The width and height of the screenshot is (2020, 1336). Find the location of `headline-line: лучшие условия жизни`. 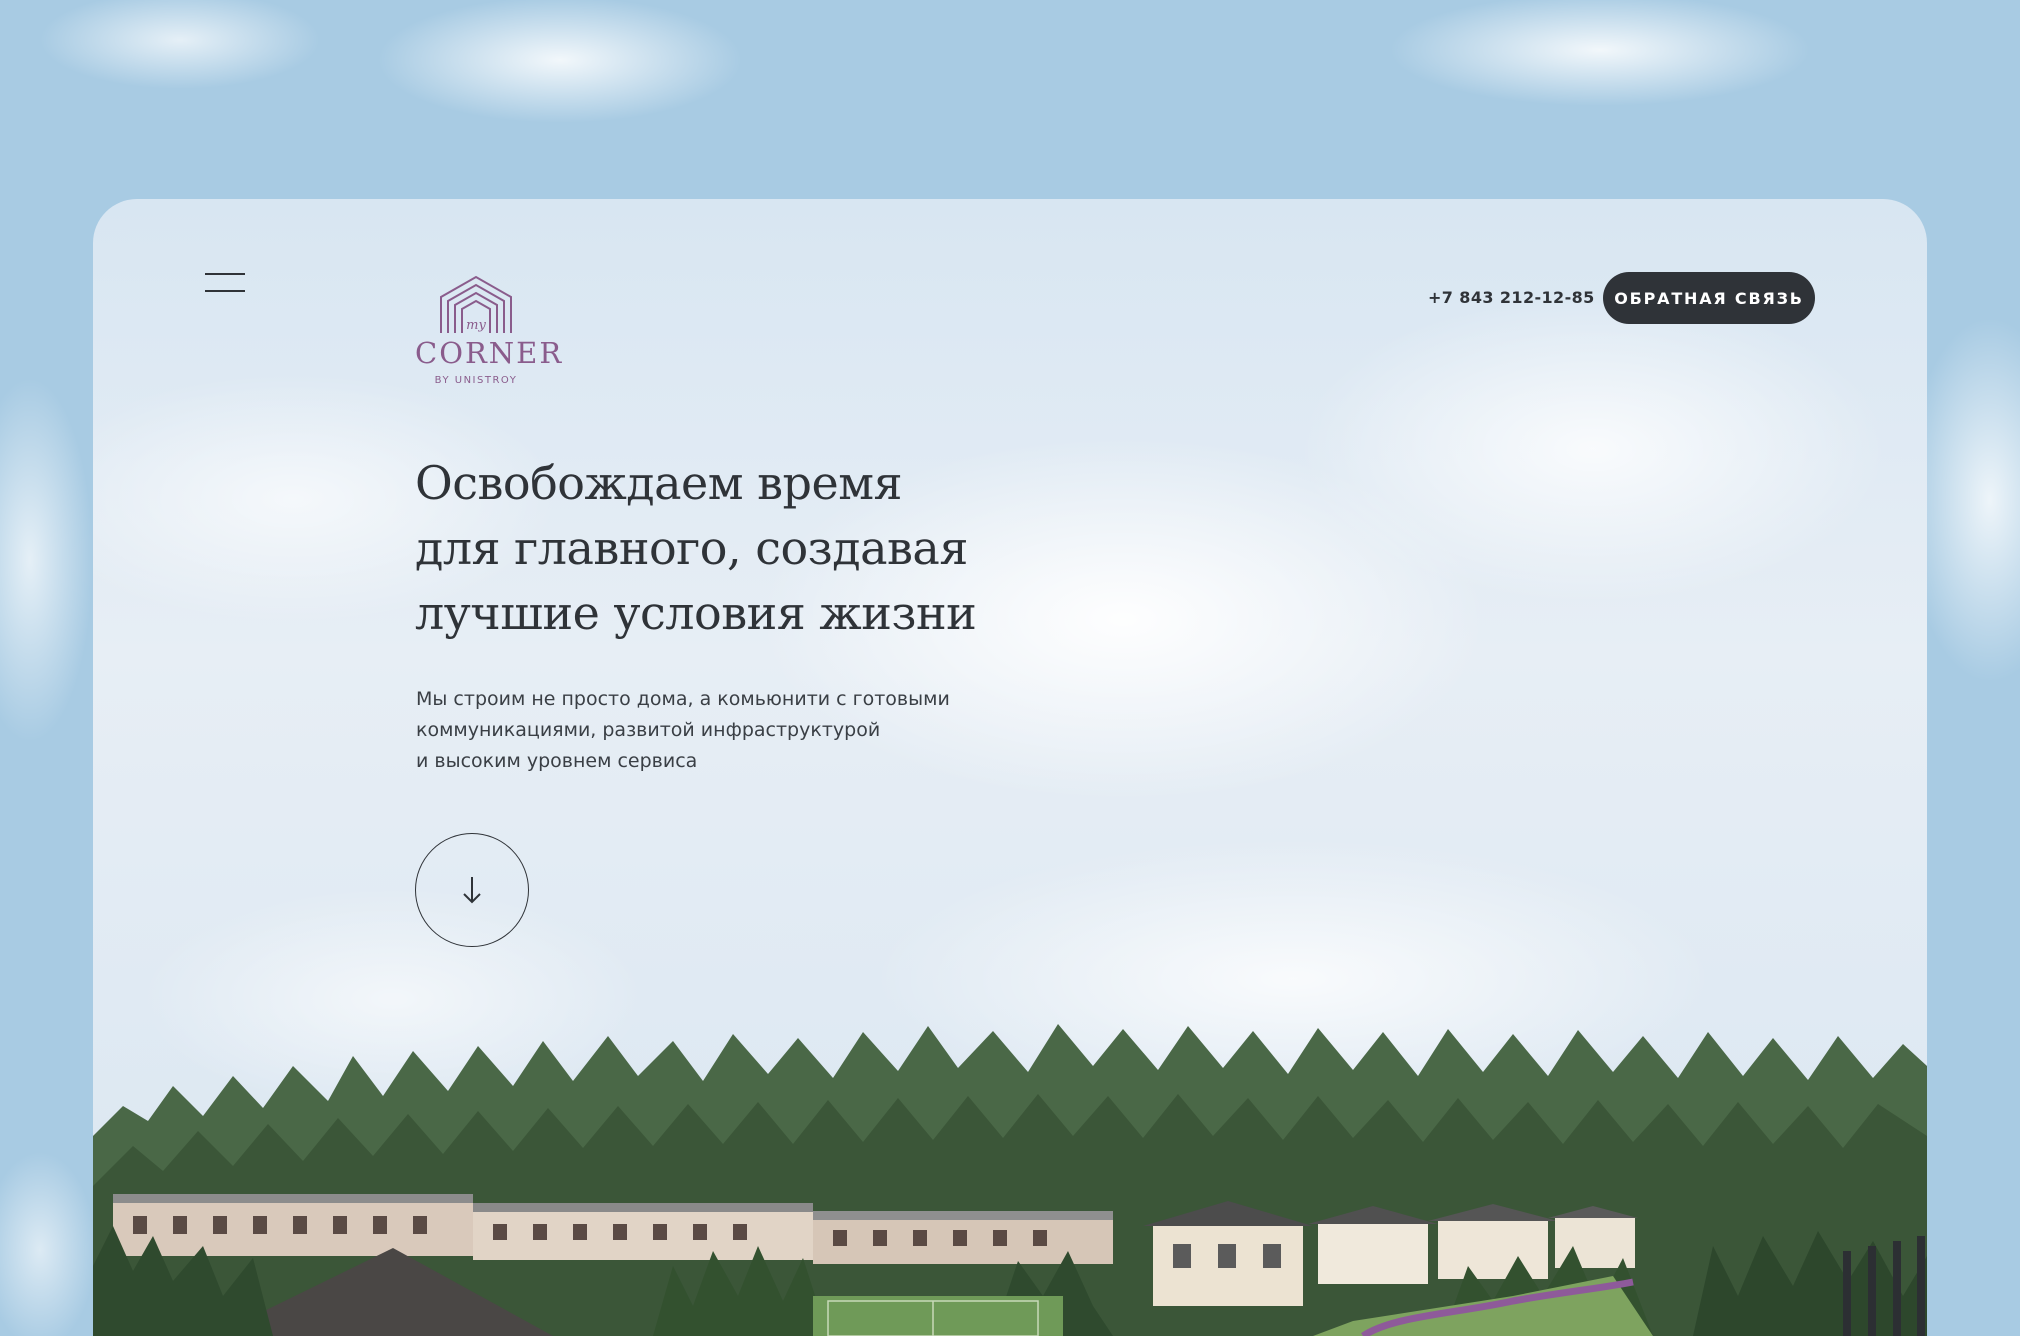

headline-line: лучшие условия жизни is located at coordinates (696, 613).